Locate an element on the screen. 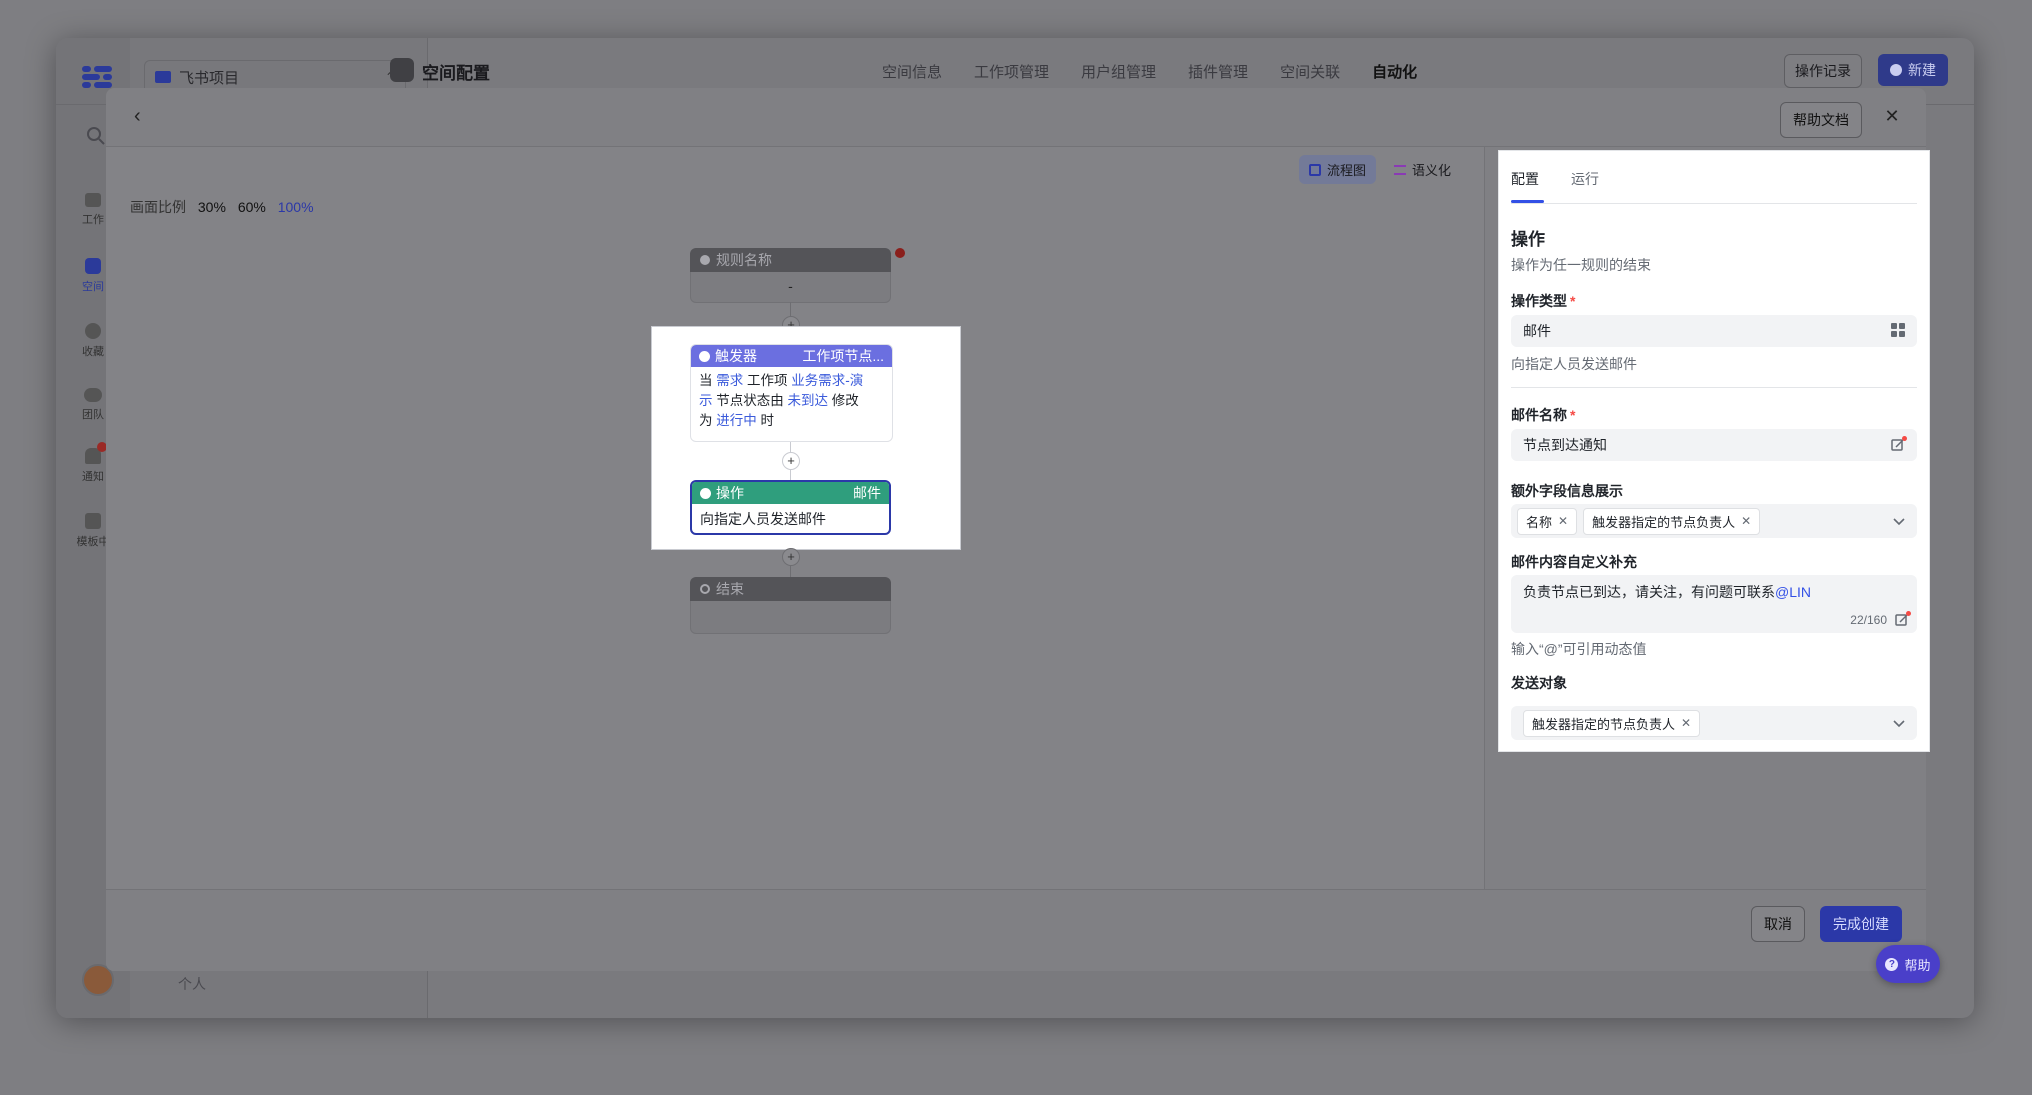 This screenshot has width=2032, height=1095. plus-circle-icon is located at coordinates (1896, 70).